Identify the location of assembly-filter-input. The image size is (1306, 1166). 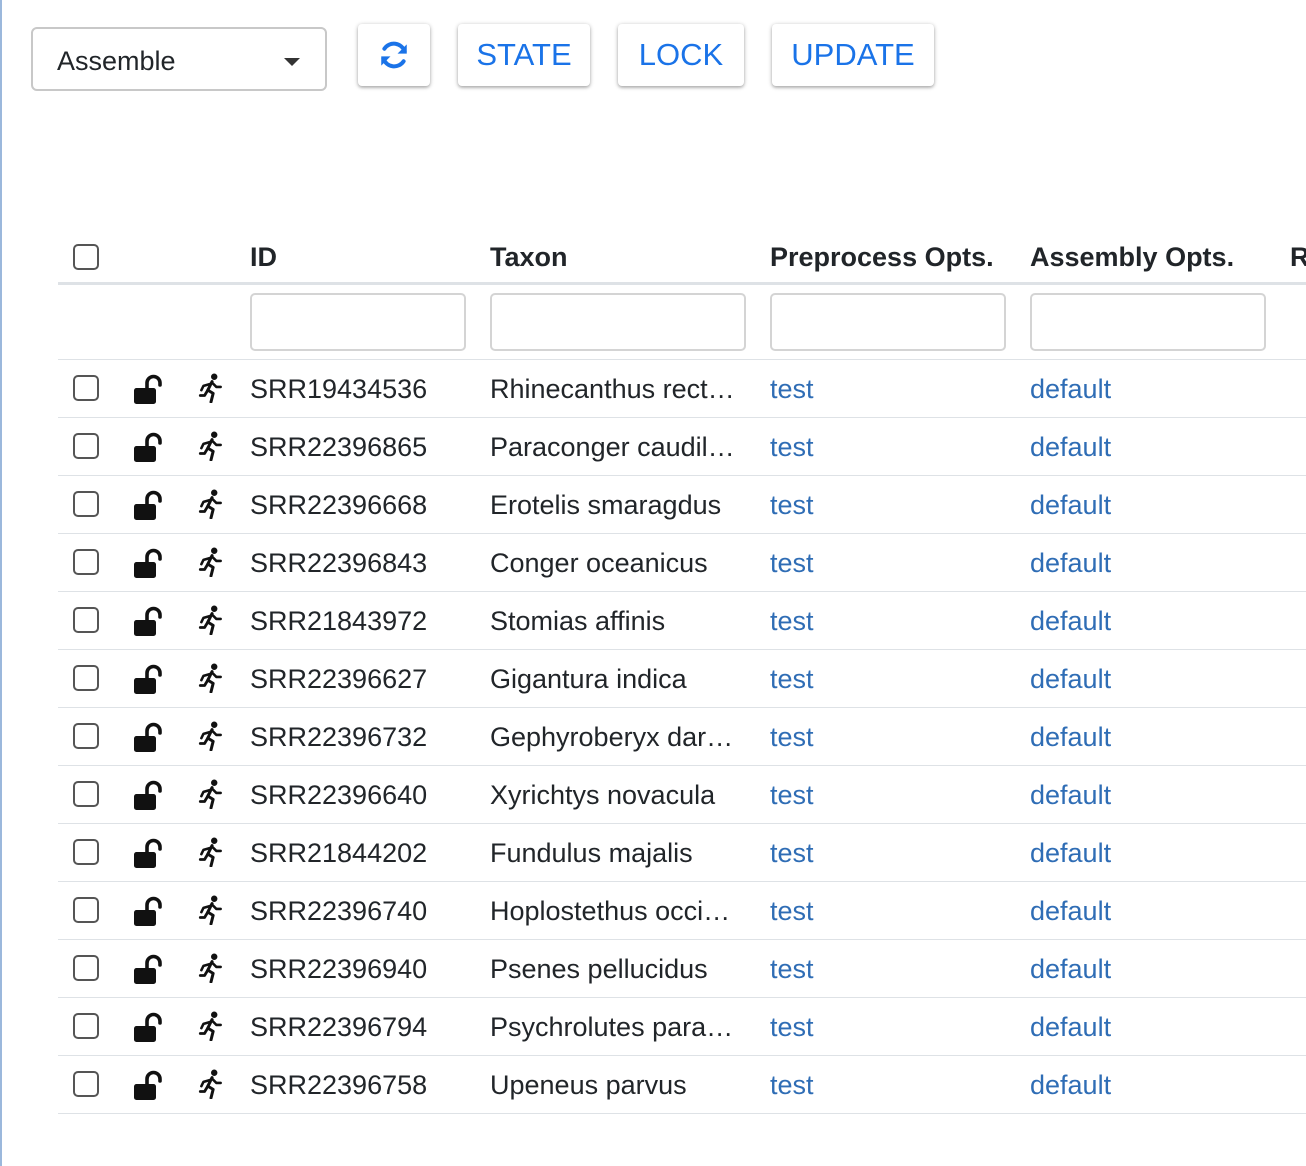
(1148, 322).